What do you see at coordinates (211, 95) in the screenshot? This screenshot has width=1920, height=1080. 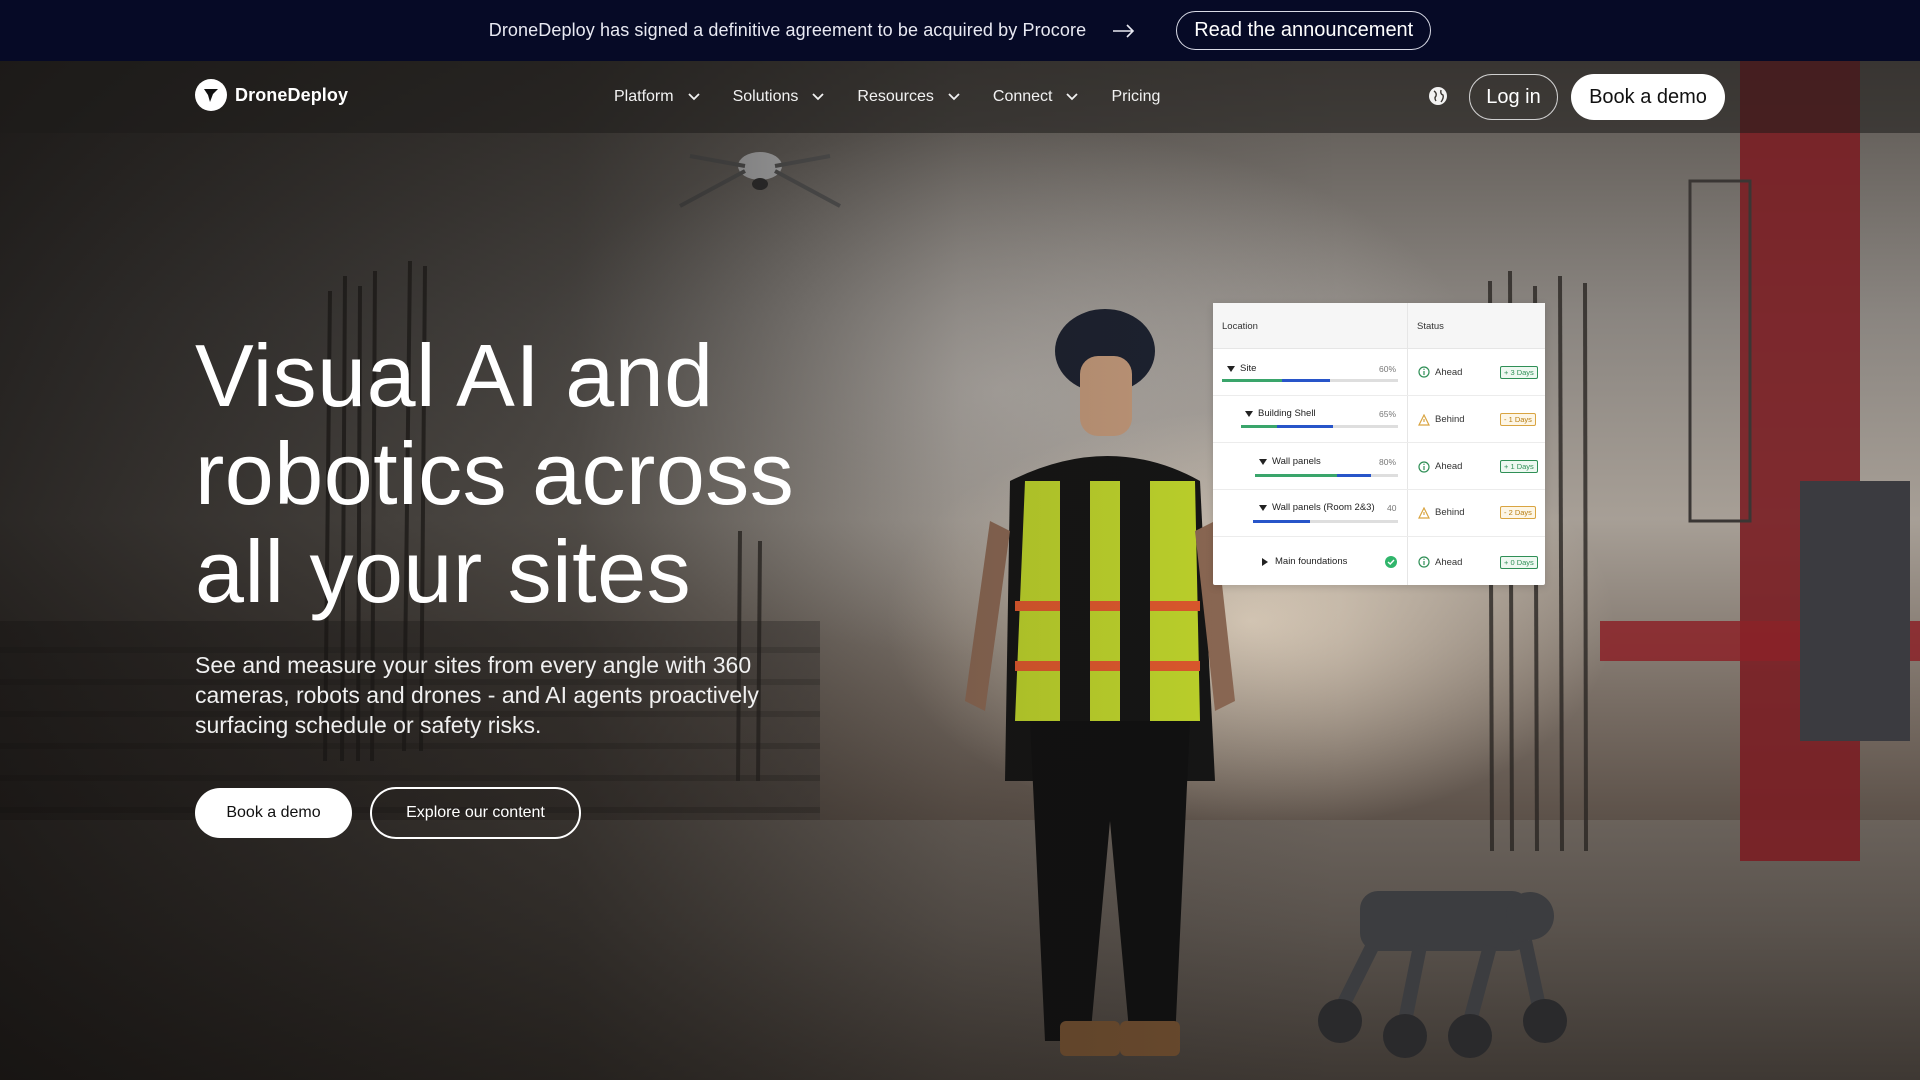 I see `dronedeploy-logo-icon` at bounding box center [211, 95].